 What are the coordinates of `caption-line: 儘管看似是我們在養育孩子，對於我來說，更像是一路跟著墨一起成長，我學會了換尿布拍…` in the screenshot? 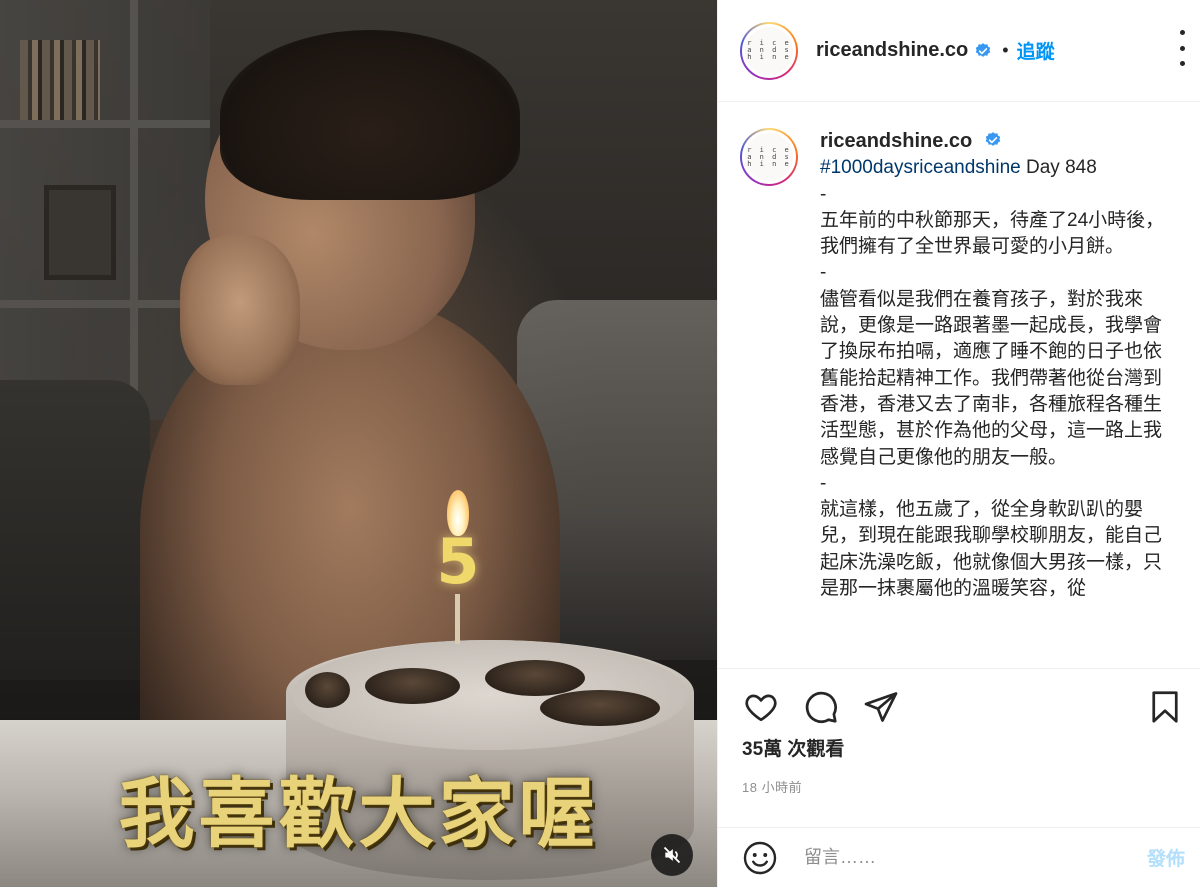 It's located at (991, 378).